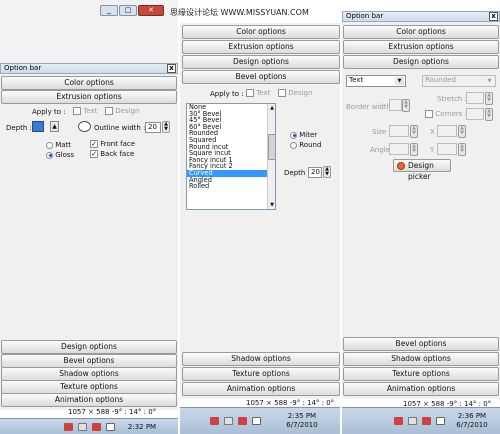  Describe the element at coordinates (166, 127) in the screenshot. I see `outline-width-spinner: ▲ ▼` at that location.